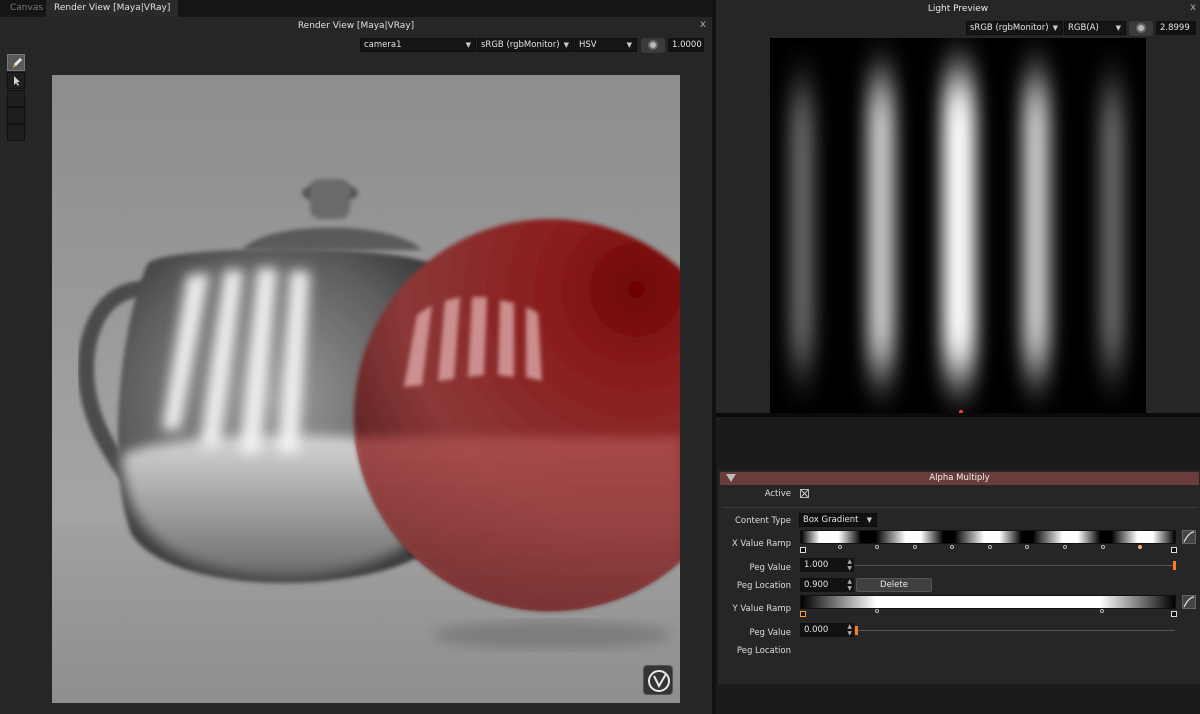 The image size is (1200, 714). I want to click on render-view-title: Render View [Maya|VRay], so click(356, 26).